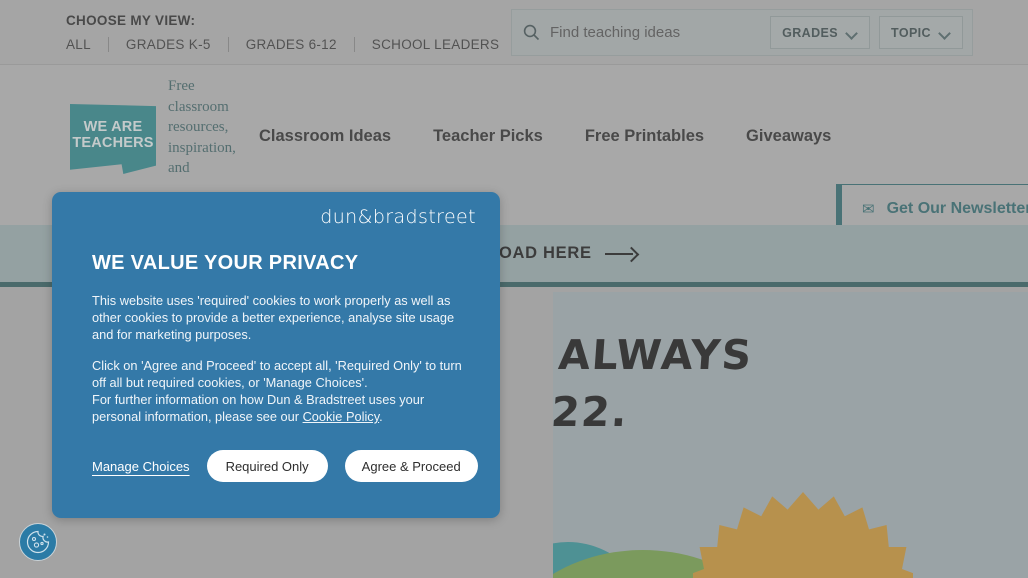  What do you see at coordinates (131, 20) in the screenshot?
I see `choose-my-view-label: CHOOSE MY VIEW:` at bounding box center [131, 20].